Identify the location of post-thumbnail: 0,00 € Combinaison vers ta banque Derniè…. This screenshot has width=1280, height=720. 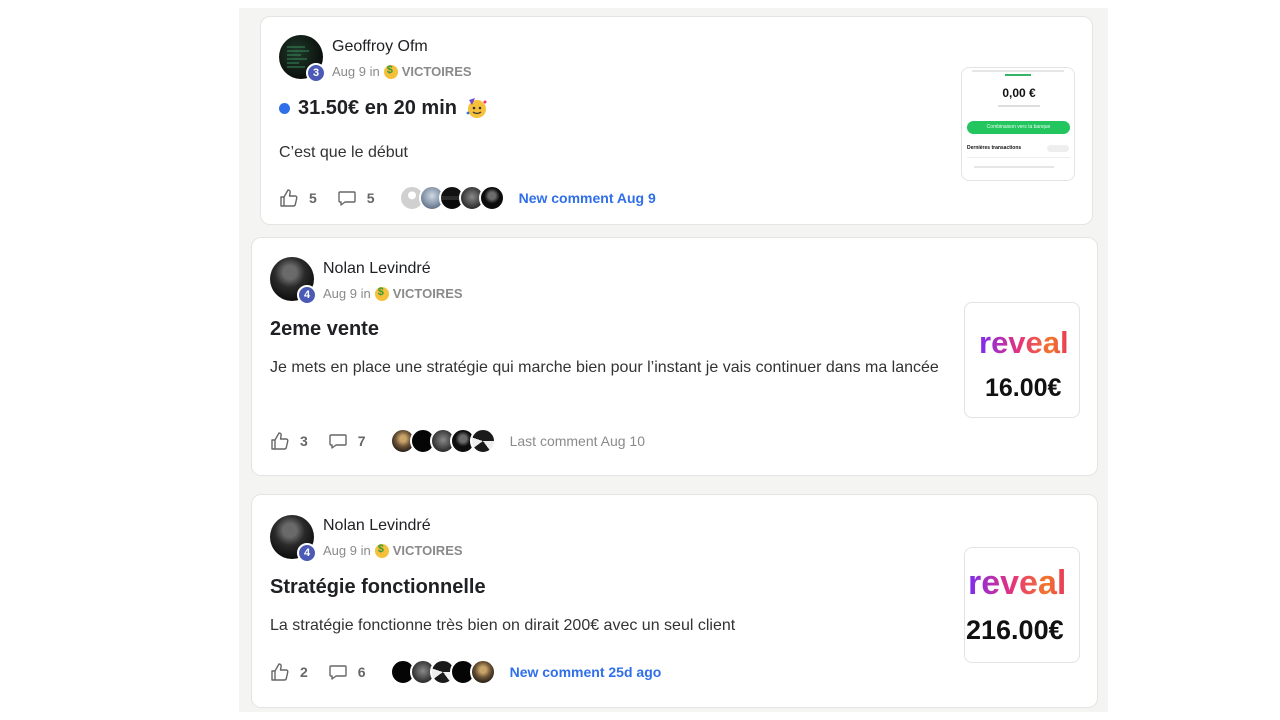
(1018, 124).